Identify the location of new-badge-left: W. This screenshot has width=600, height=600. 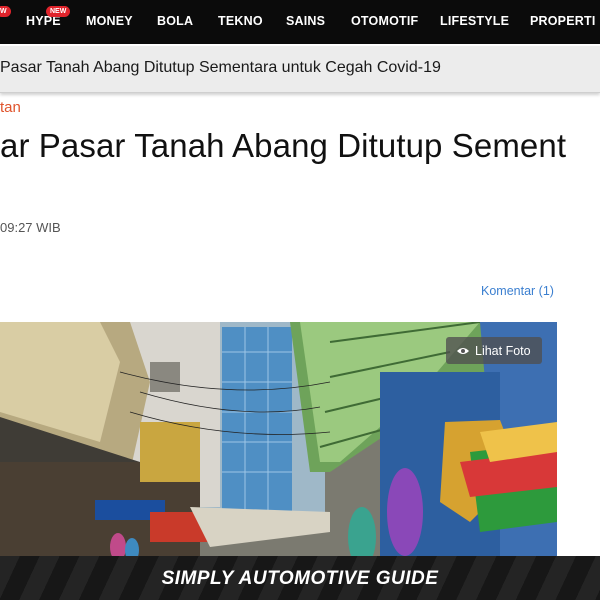
(5, 11).